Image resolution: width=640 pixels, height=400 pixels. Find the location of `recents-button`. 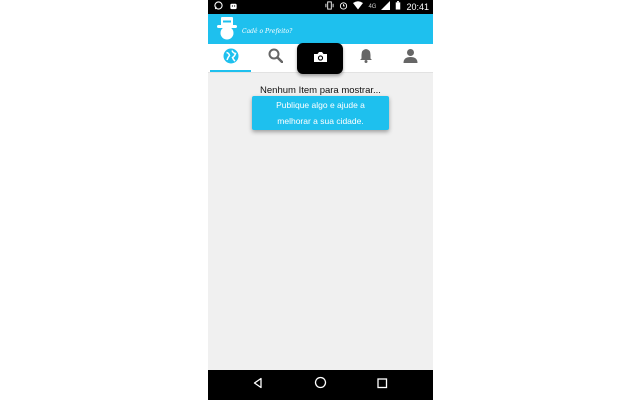

recents-button is located at coordinates (382, 385).